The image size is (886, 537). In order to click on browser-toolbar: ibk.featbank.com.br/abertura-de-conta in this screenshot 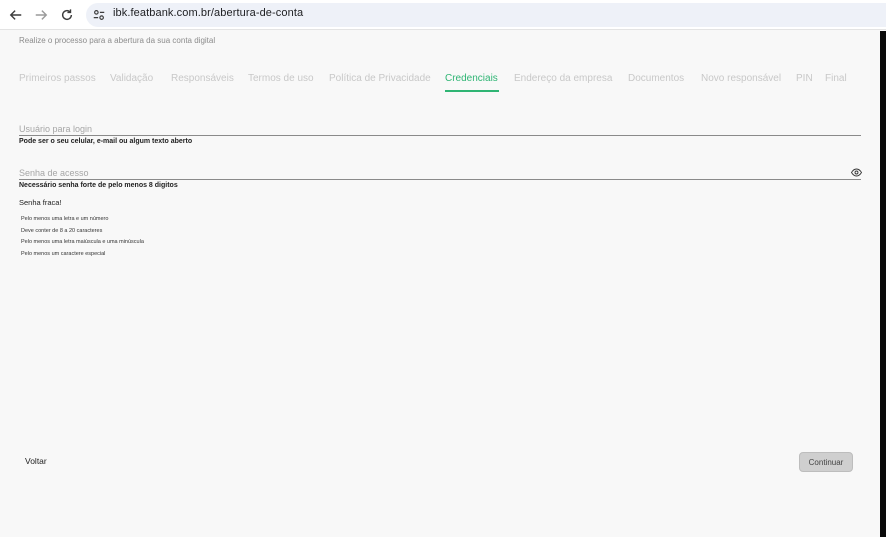, I will do `click(443, 15)`.